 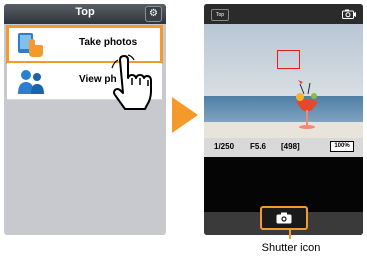 I want to click on top-button: Top, so click(x=220, y=15).